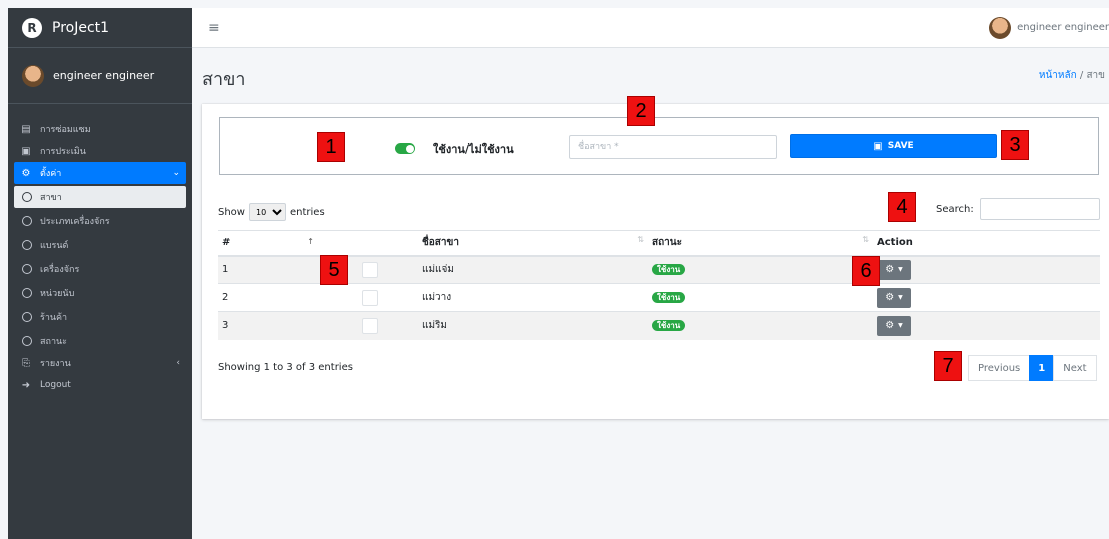 The width and height of the screenshot is (1109, 539). I want to click on brand-logo: R, so click(32, 27).